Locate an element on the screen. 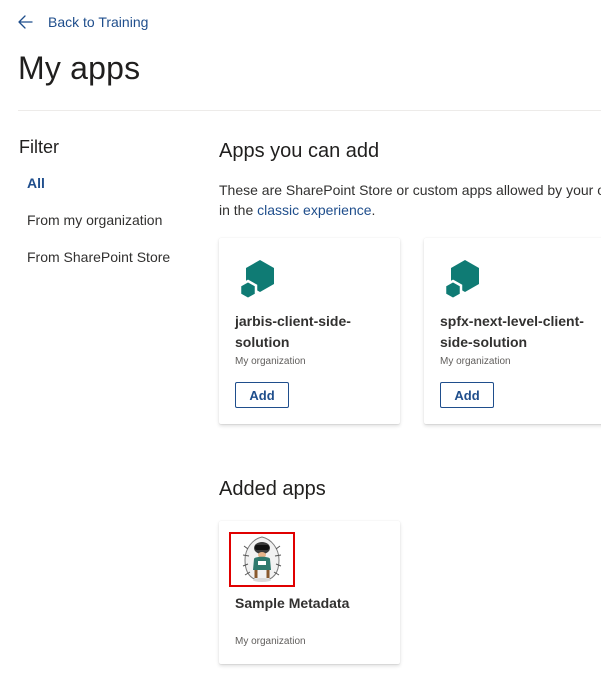 The image size is (601, 693). filter-item-sharepoint-store: From SharePoint Store is located at coordinates (98, 257).